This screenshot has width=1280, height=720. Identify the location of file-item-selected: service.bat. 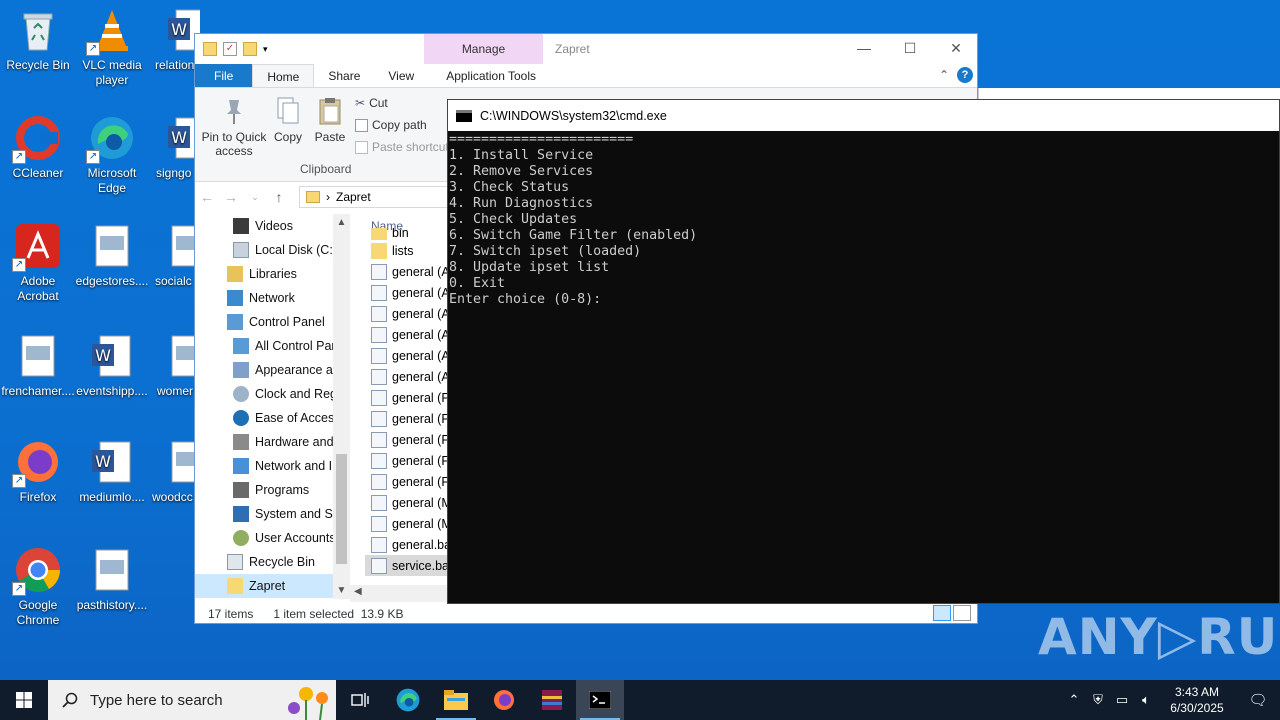
(407, 565).